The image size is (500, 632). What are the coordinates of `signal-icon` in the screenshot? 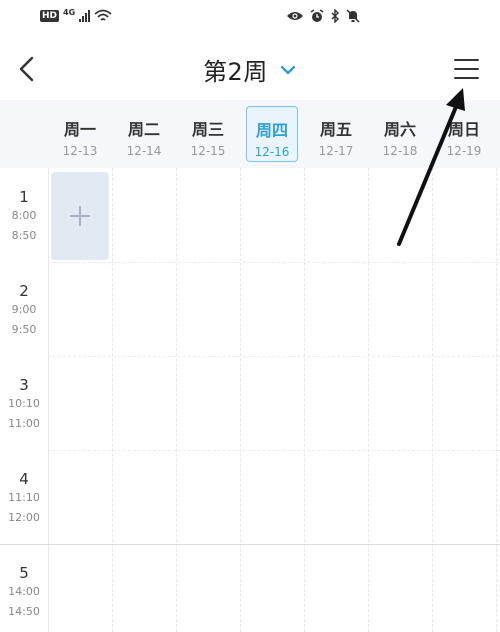 It's located at (85, 16).